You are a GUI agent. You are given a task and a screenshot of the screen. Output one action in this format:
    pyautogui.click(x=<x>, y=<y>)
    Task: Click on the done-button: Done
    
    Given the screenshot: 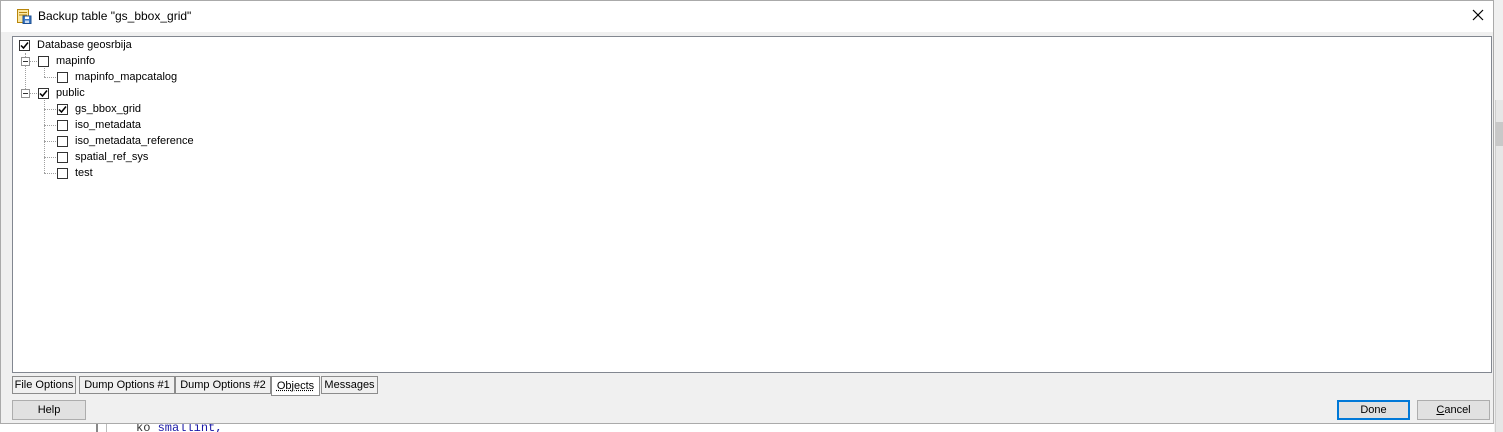 What is the action you would take?
    pyautogui.click(x=1373, y=410)
    